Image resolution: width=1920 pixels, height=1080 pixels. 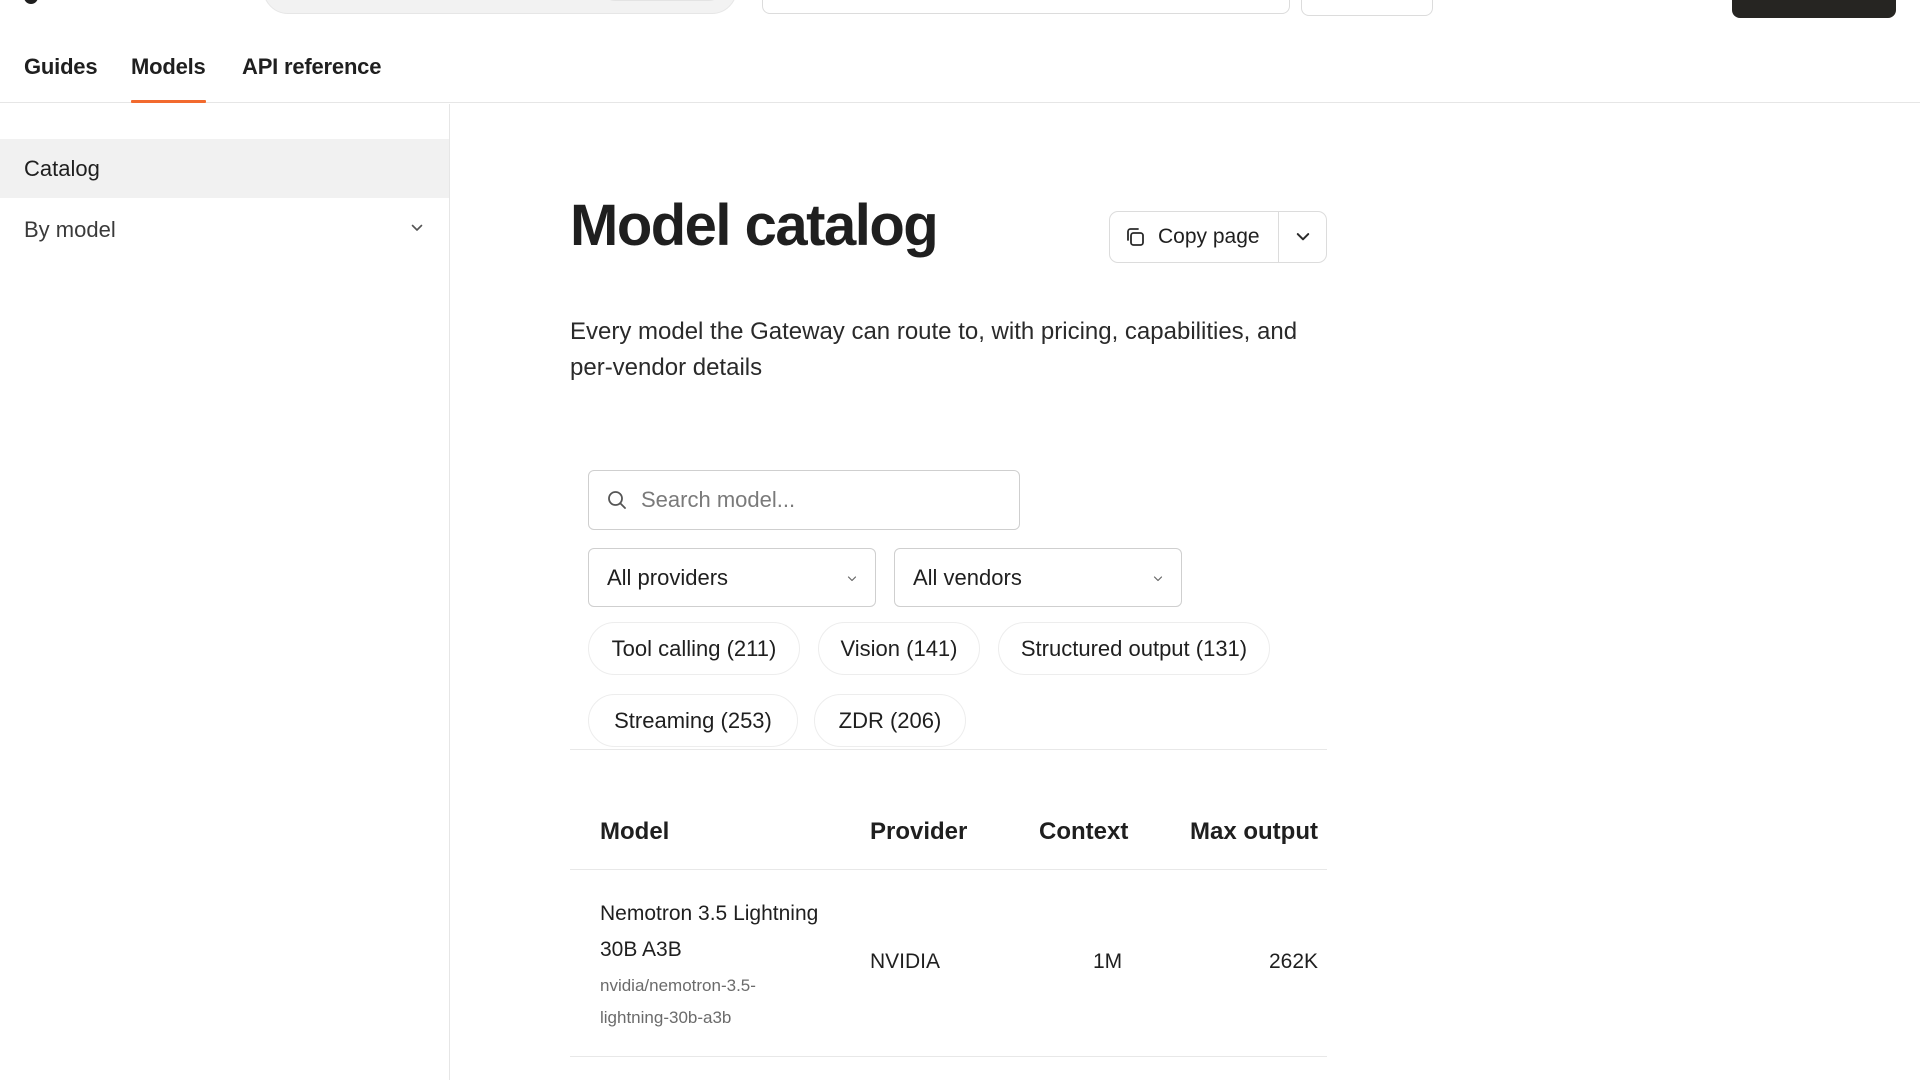 I want to click on sidebar-item-label: By model, so click(x=70, y=229).